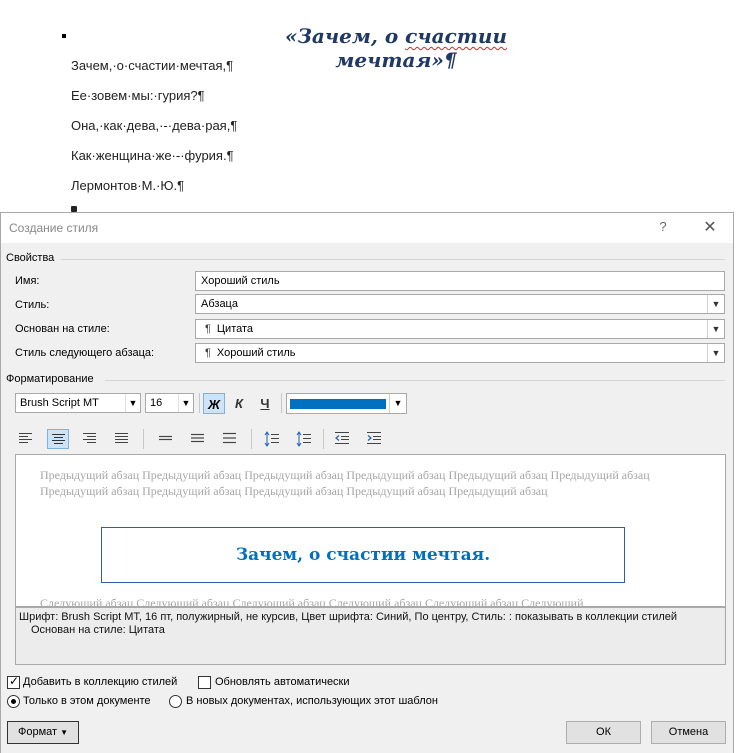 Image resolution: width=736 pixels, height=753 pixels. What do you see at coordinates (603, 732) in the screenshot?
I see `ok-button: ОК` at bounding box center [603, 732].